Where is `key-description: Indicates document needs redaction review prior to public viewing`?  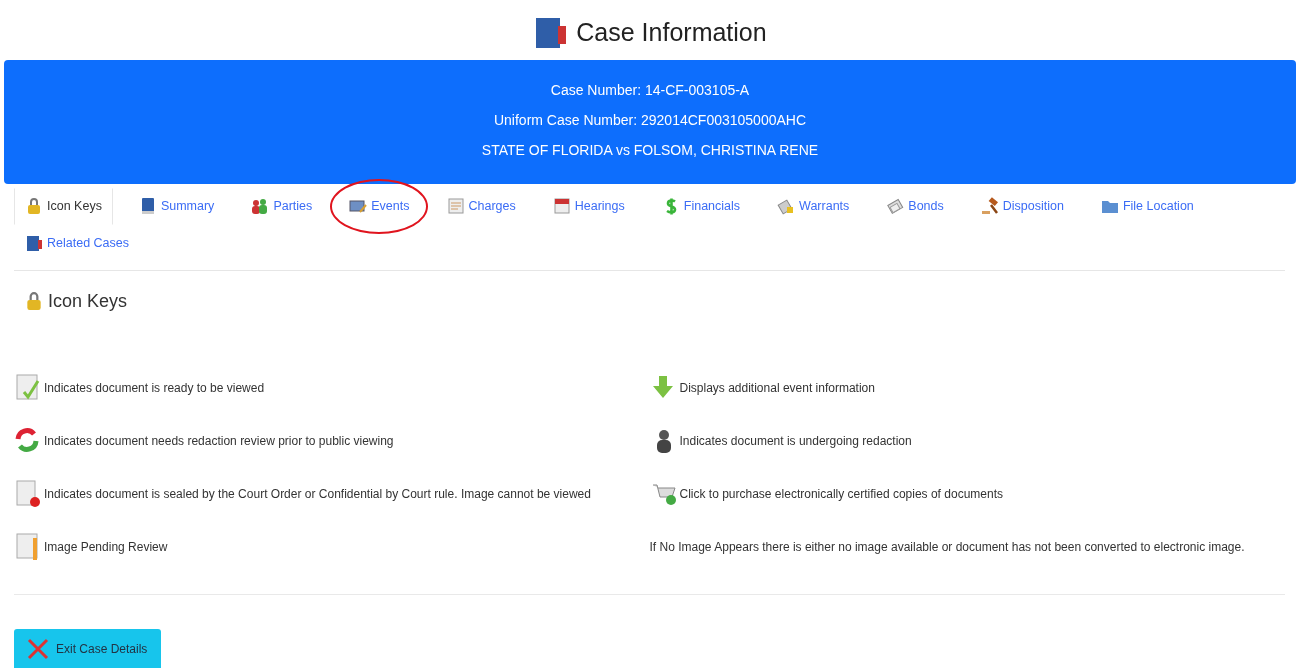
key-description: Indicates document needs redaction review prior to public viewing is located at coordinates (219, 441).